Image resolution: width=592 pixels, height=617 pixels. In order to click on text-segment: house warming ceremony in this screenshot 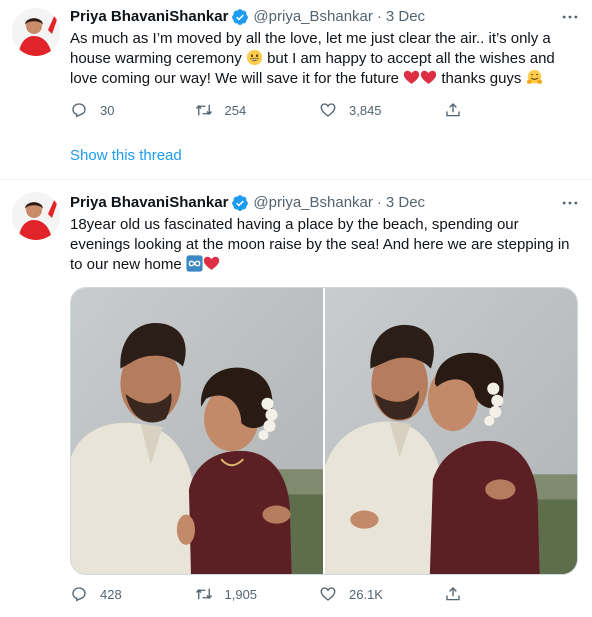, I will do `click(156, 58)`.